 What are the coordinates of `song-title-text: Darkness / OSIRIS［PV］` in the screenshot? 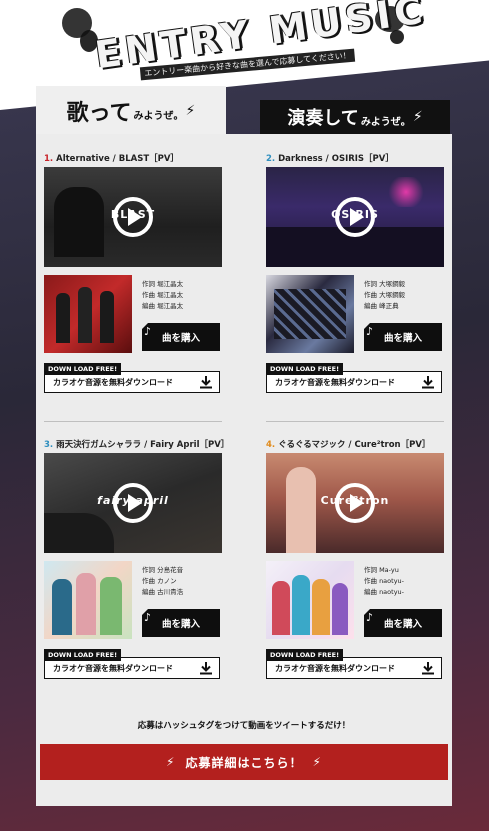 It's located at (336, 159).